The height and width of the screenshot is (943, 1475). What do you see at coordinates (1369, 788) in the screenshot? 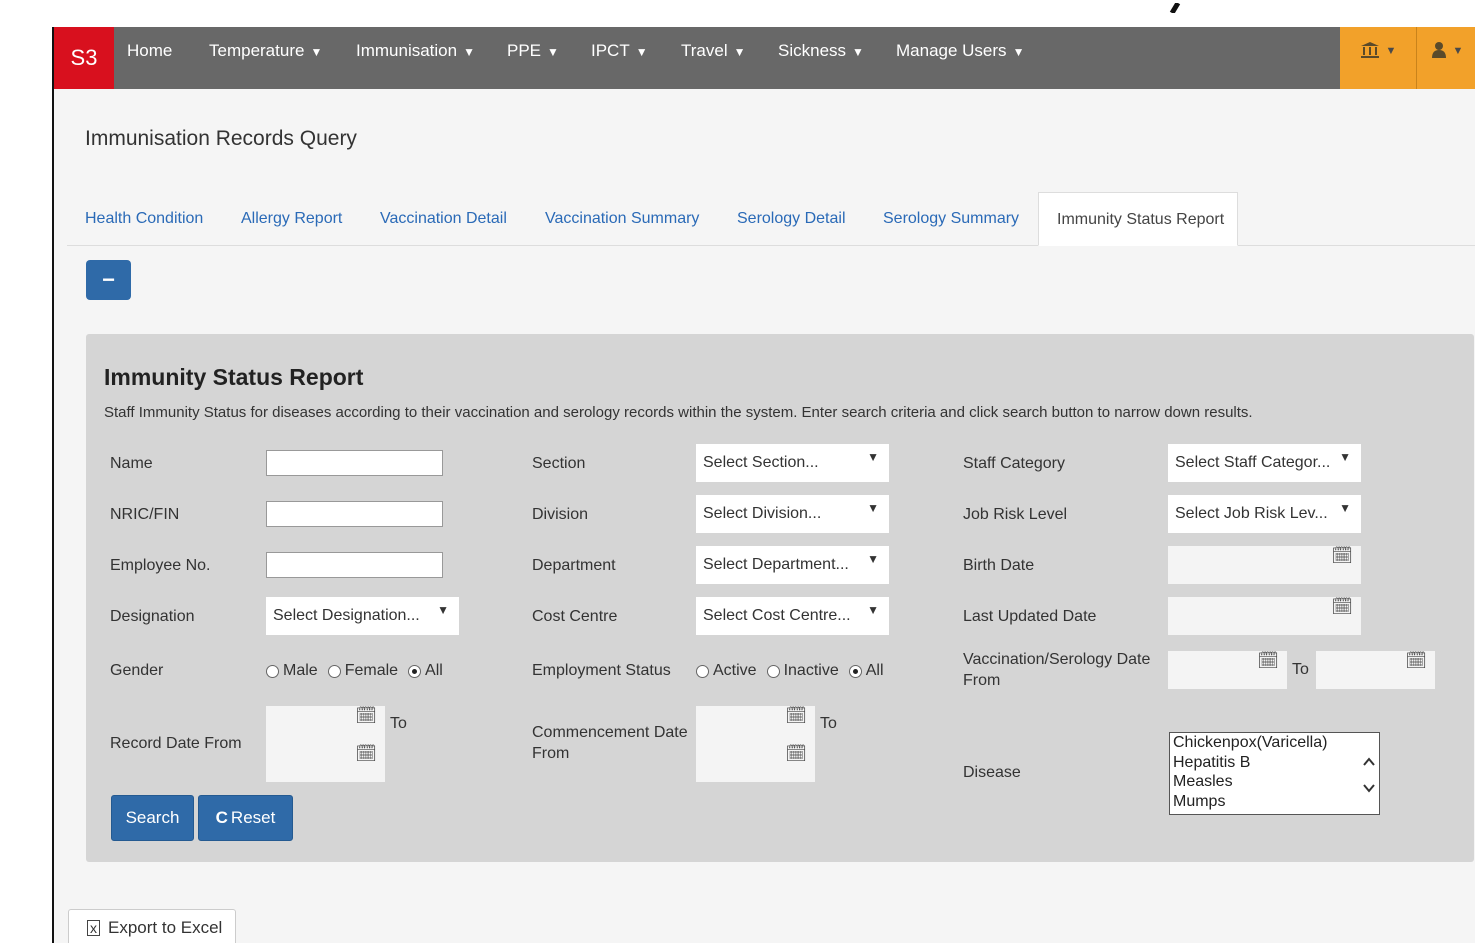
I see `scroll-down-icon` at bounding box center [1369, 788].